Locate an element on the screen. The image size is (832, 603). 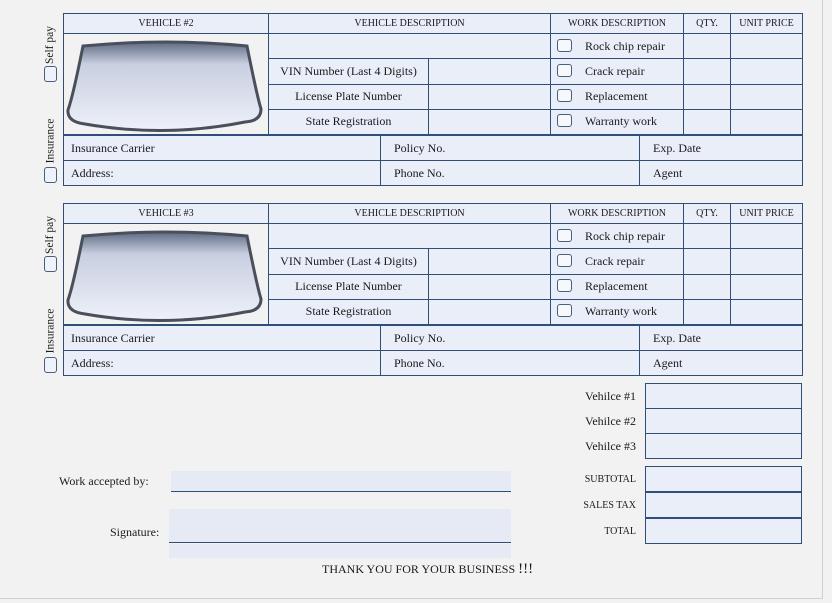
qty-header: QTY. is located at coordinates (707, 213).